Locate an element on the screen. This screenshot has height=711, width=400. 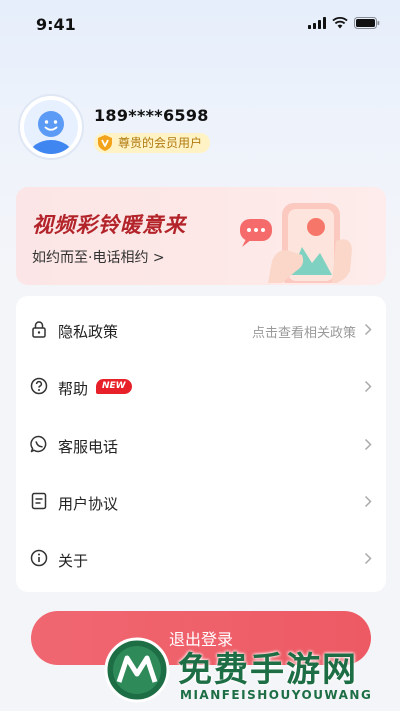
new-badge: NEW is located at coordinates (114, 386).